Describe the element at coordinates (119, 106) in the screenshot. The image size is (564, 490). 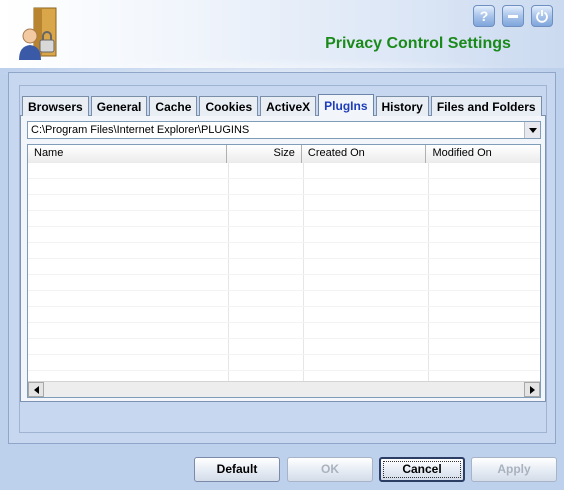
I see `tab-general: General` at that location.